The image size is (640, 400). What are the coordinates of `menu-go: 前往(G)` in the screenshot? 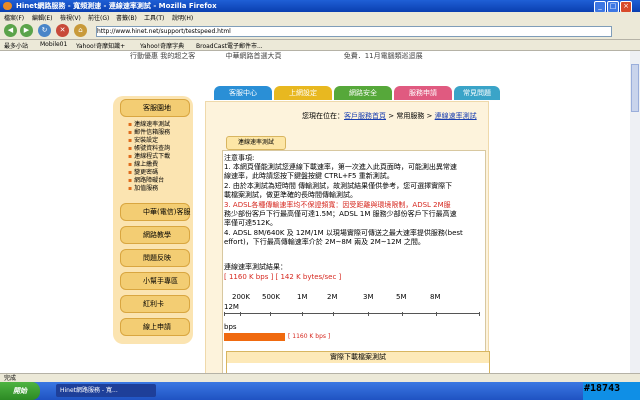 It's located at (98, 17).